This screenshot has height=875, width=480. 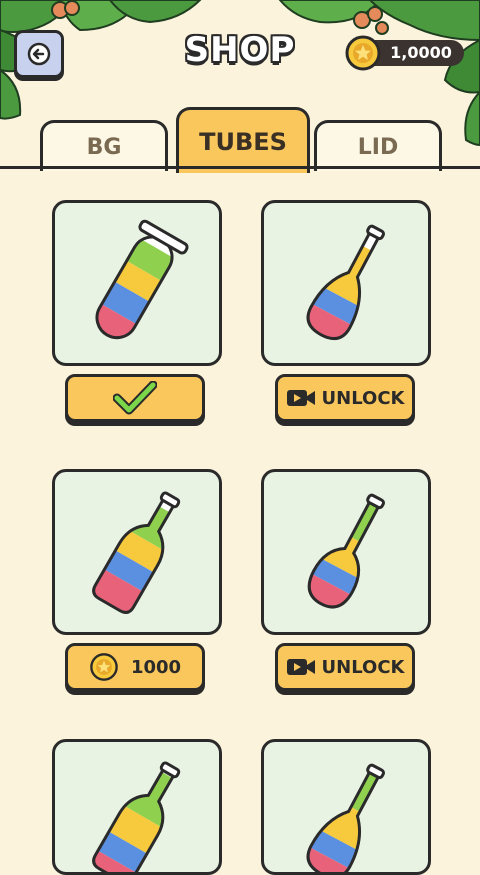 I want to click on coin-balance-value: 1,0000, so click(x=421, y=52).